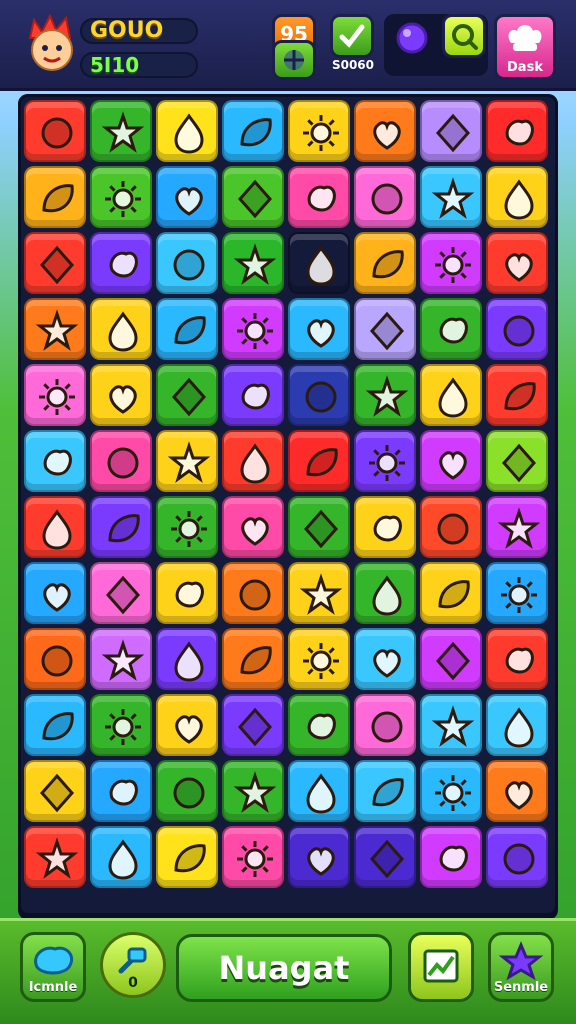  Describe the element at coordinates (52, 43) in the screenshot. I see `player-avatar` at that location.